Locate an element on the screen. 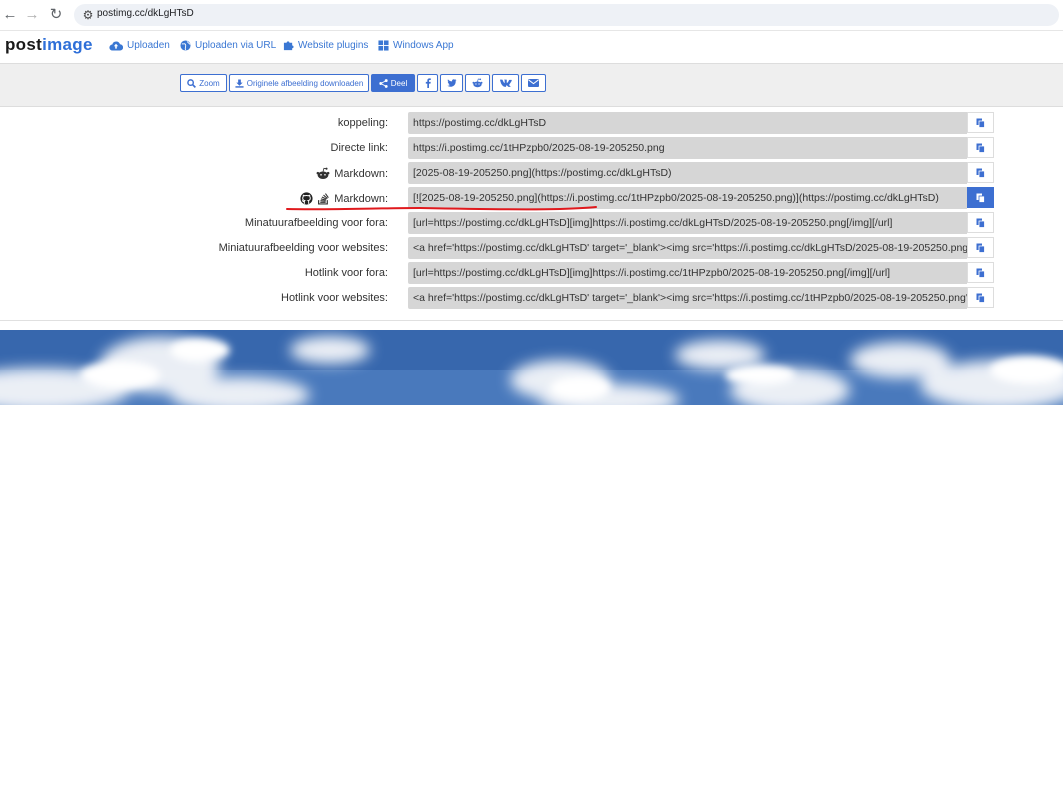 This screenshot has width=1063, height=800. section-divider is located at coordinates (531, 320).